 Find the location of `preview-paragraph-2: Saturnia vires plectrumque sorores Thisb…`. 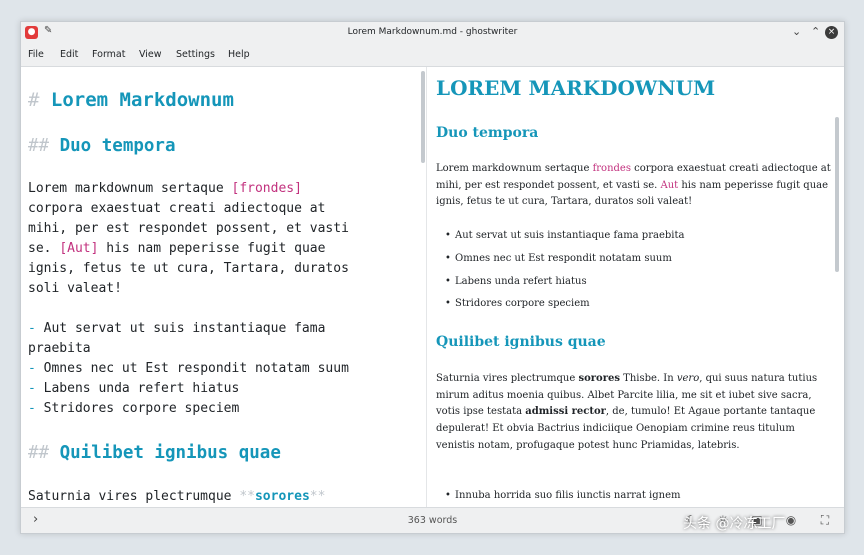

preview-paragraph-2: Saturnia vires plectrumque sorores Thisb… is located at coordinates (627, 412).